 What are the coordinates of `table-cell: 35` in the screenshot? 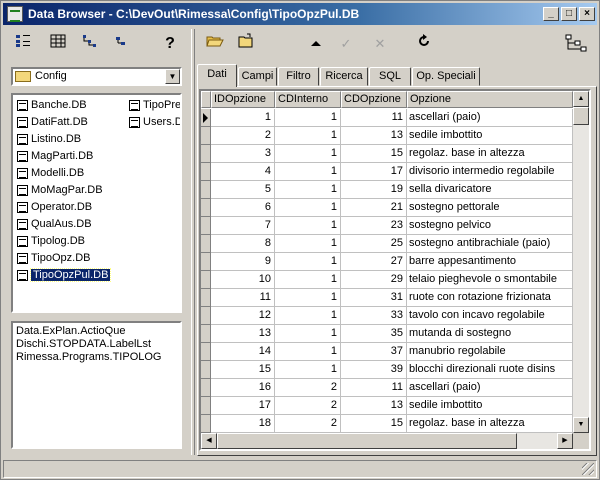 It's located at (374, 334).